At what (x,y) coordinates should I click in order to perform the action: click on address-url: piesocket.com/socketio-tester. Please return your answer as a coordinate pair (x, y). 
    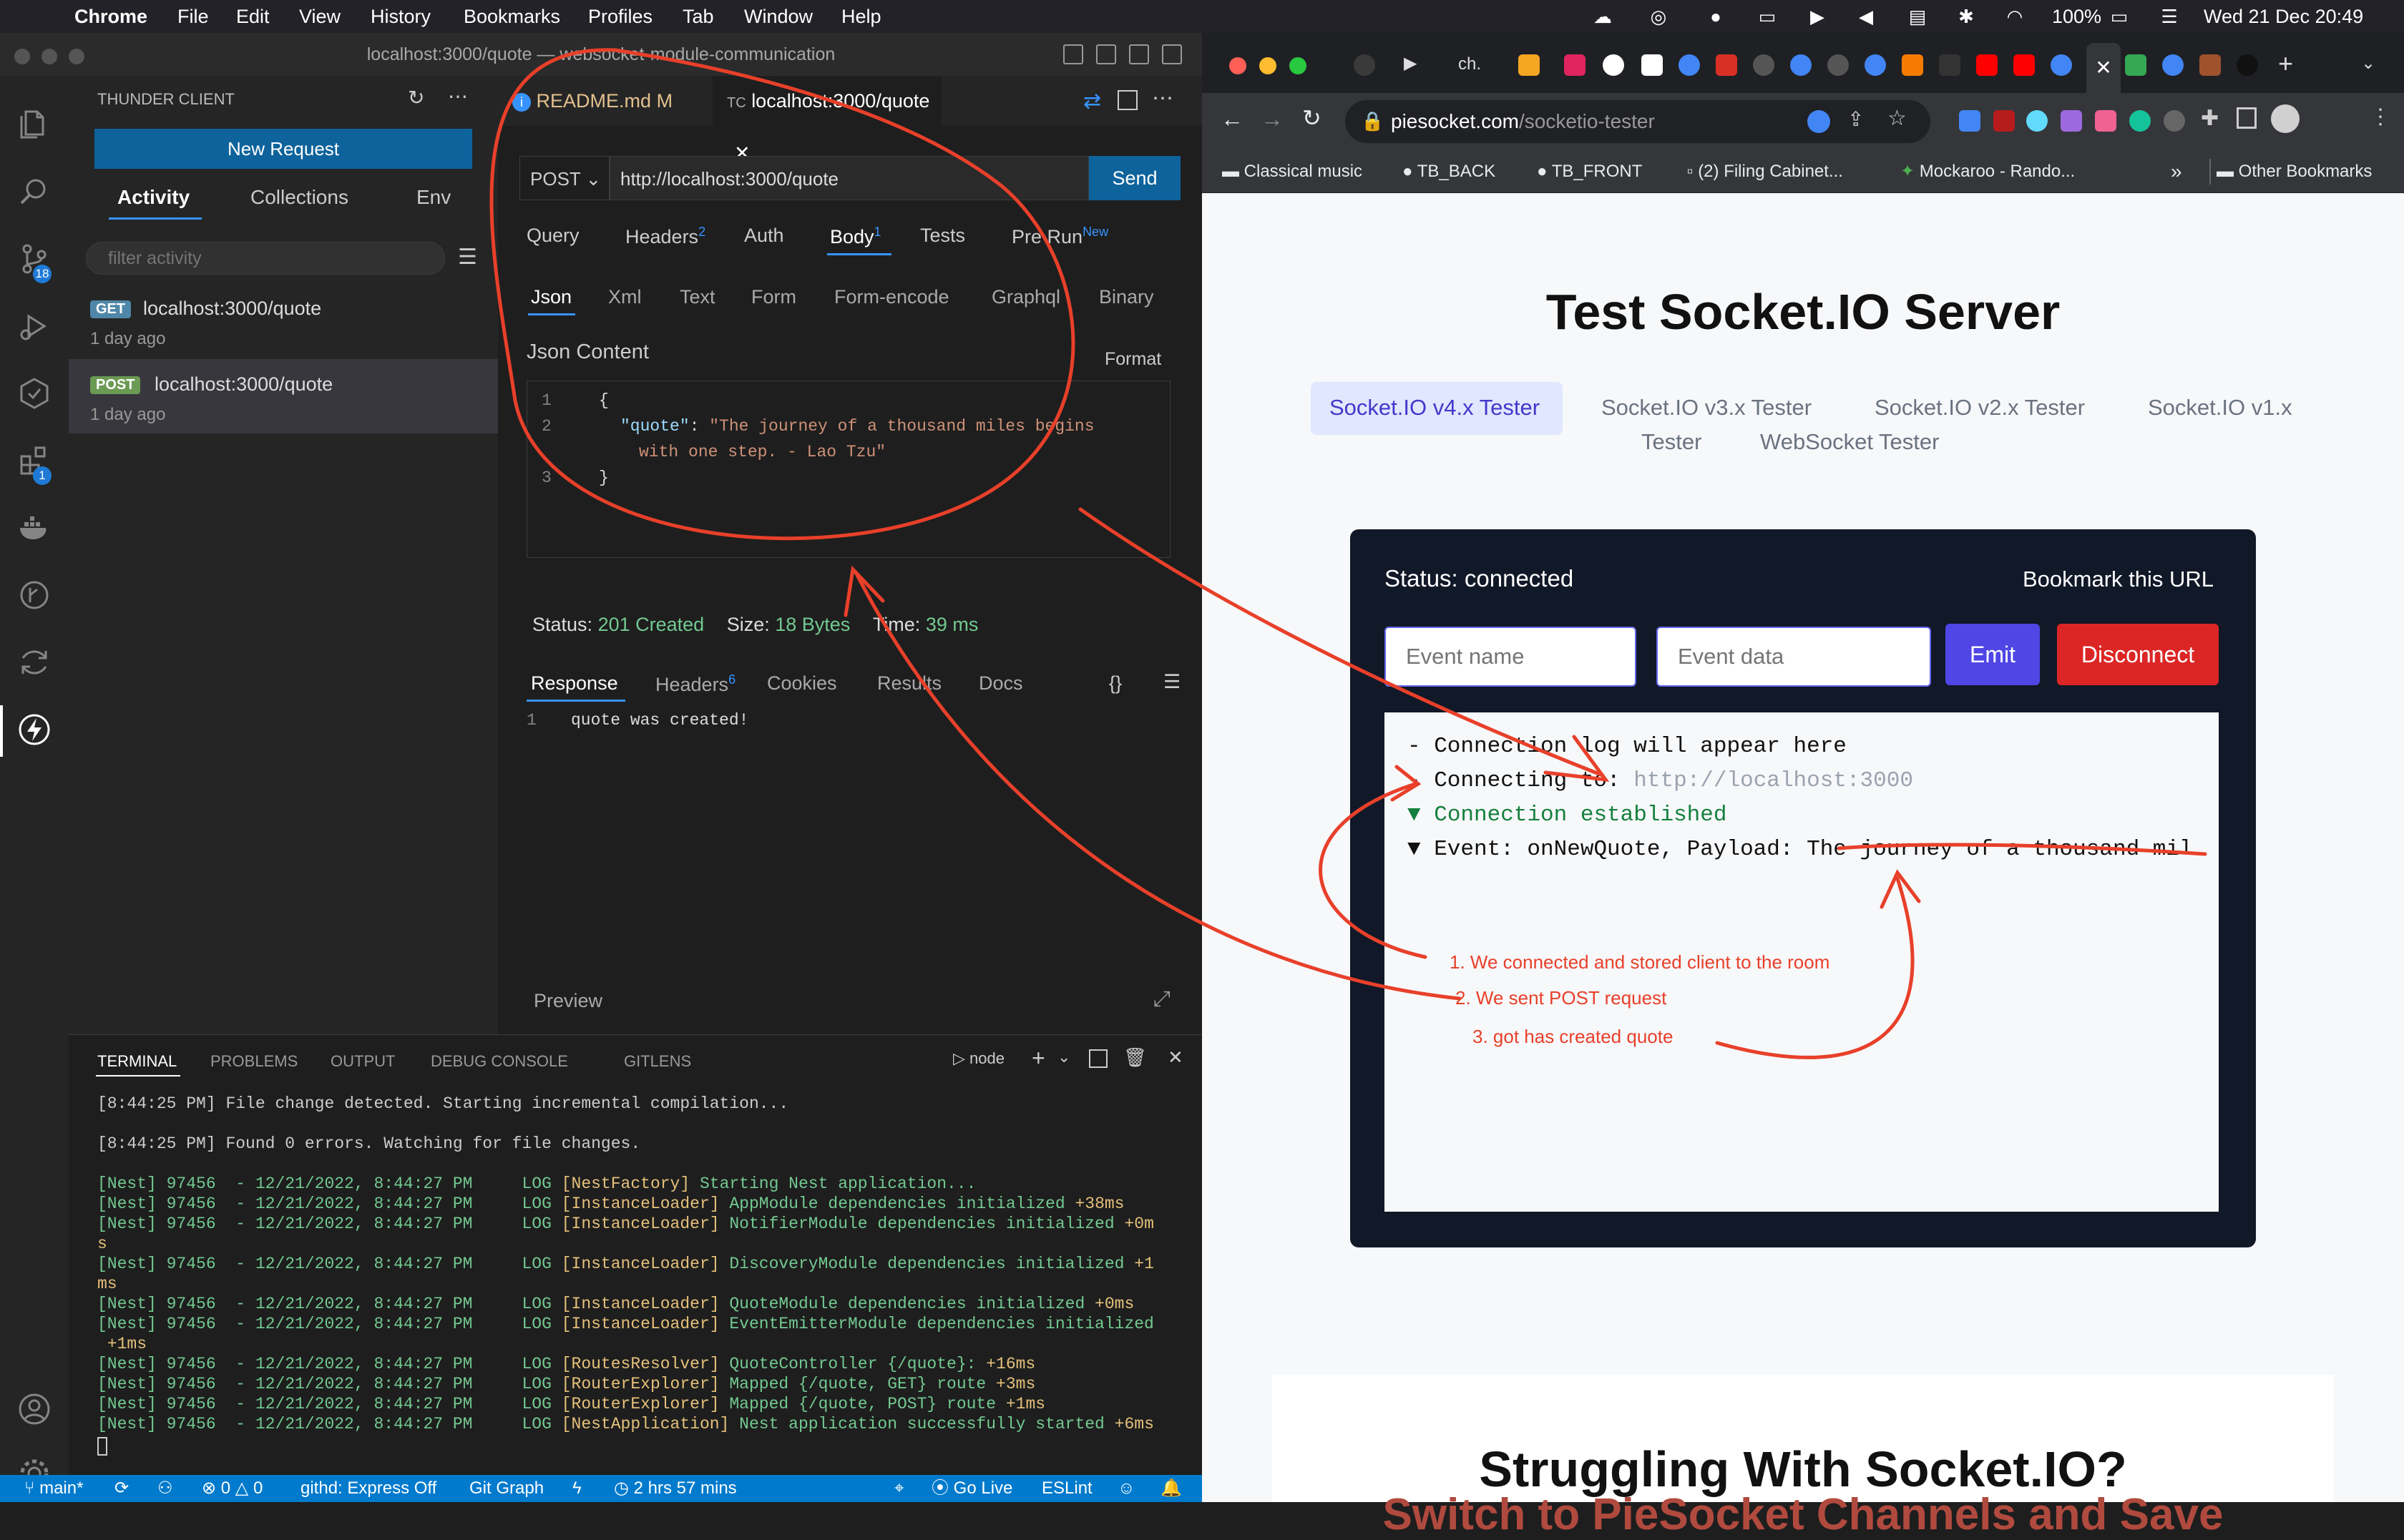
    Looking at the image, I should click on (1523, 121).